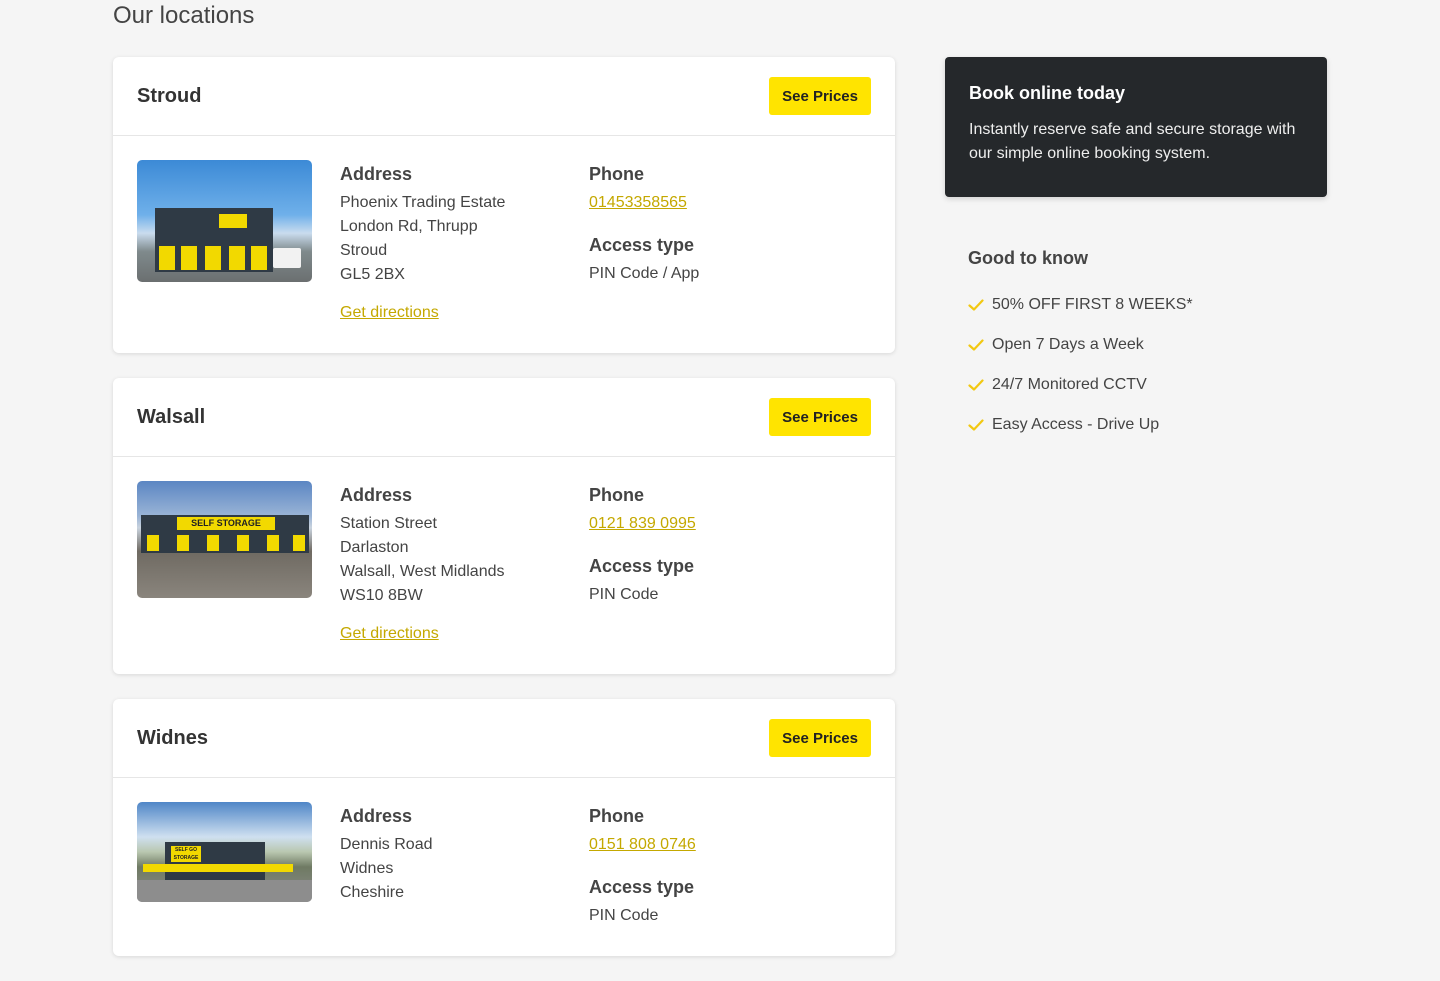 Image resolution: width=1440 pixels, height=981 pixels. I want to click on good-to-know-item: 24/7 Monitored CCTV, so click(1148, 385).